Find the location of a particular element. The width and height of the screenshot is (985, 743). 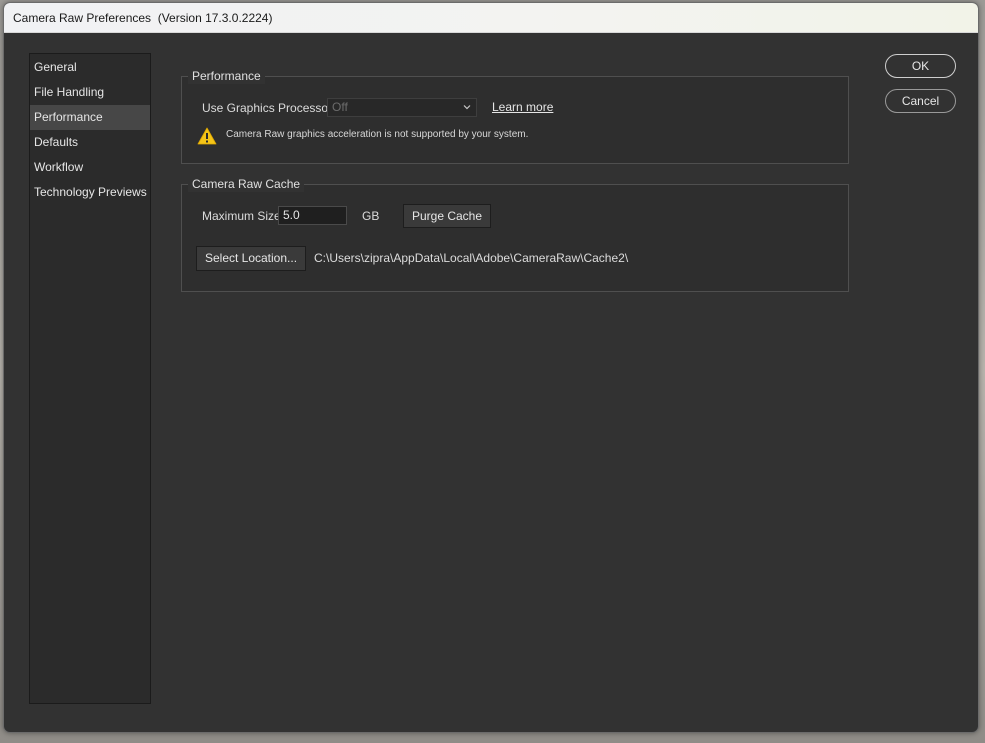

gpu-label: Use Graphics Processor: is located at coordinates (269, 108).